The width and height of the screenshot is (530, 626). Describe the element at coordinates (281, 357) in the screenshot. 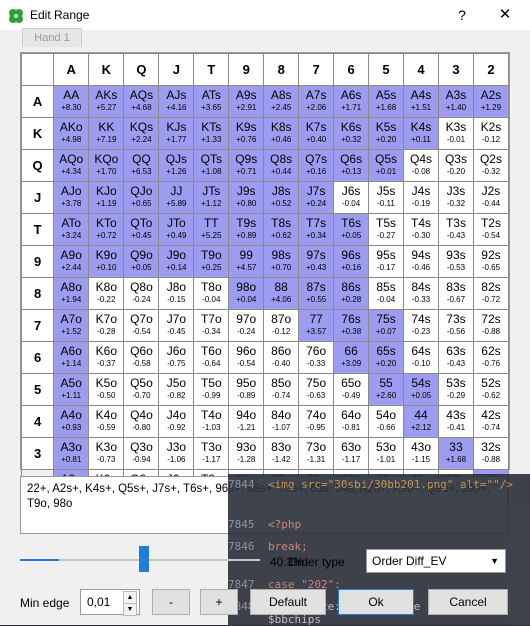

I see `hand-cell: 86o -0.40` at that location.